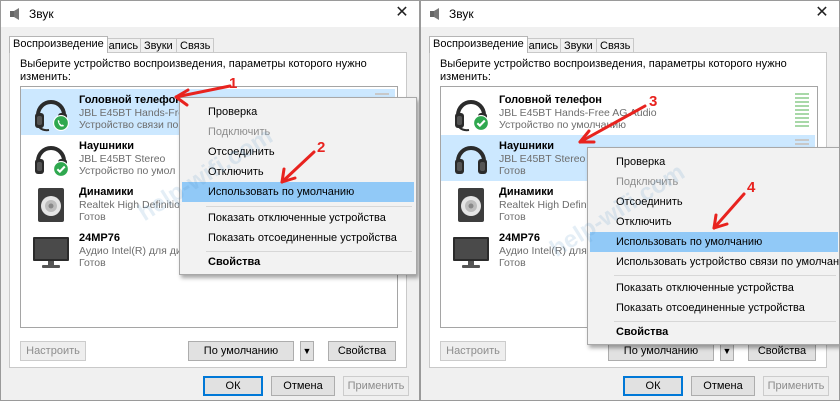 The width and height of the screenshot is (840, 401). Describe the element at coordinates (751, 187) in the screenshot. I see `callout-number: 4` at that location.